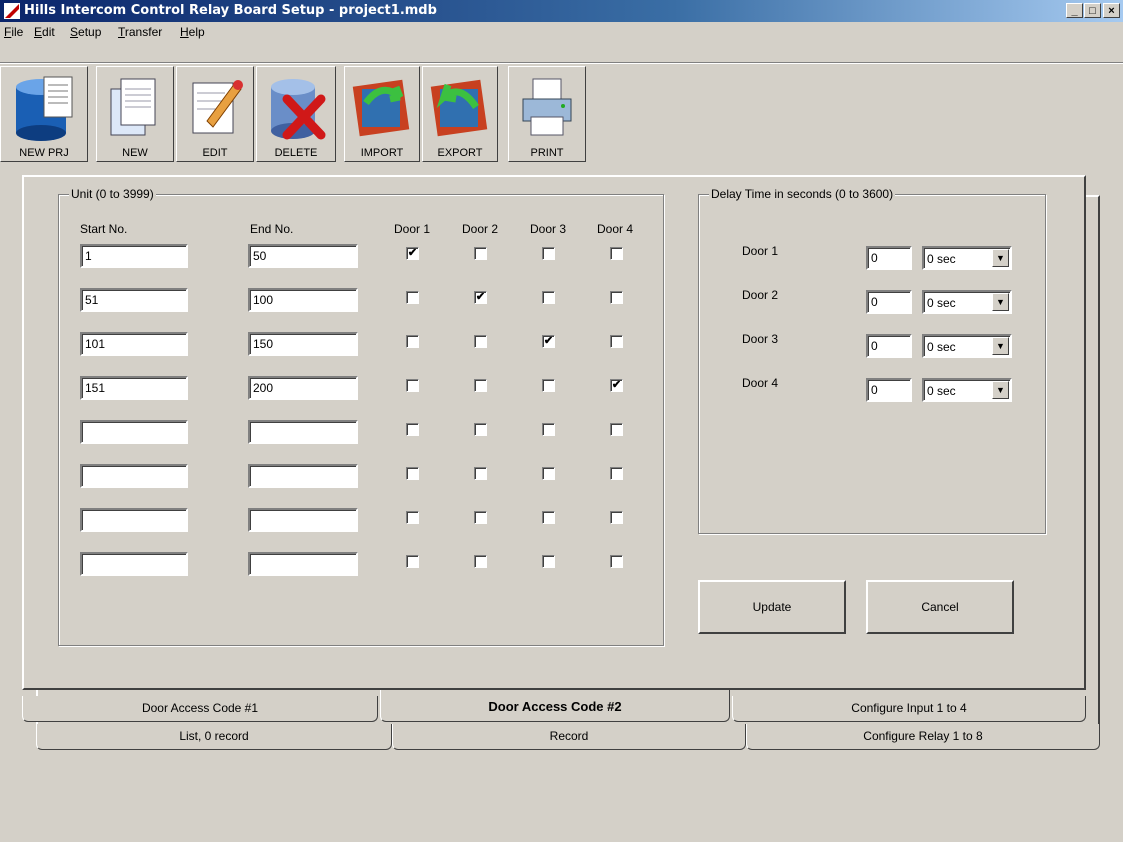  I want to click on menu-bar: File Edit Setup Transfer Help, so click(561, 32).